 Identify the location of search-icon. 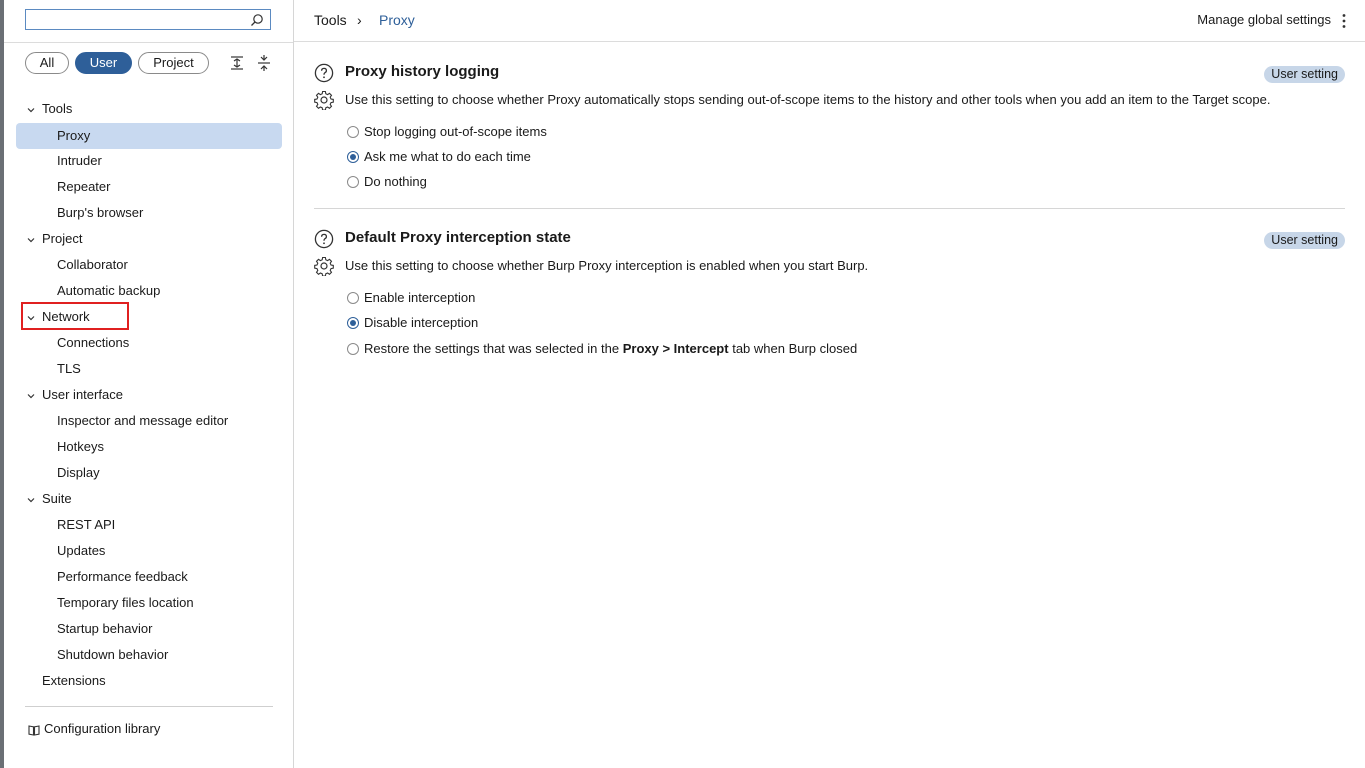
(257, 20).